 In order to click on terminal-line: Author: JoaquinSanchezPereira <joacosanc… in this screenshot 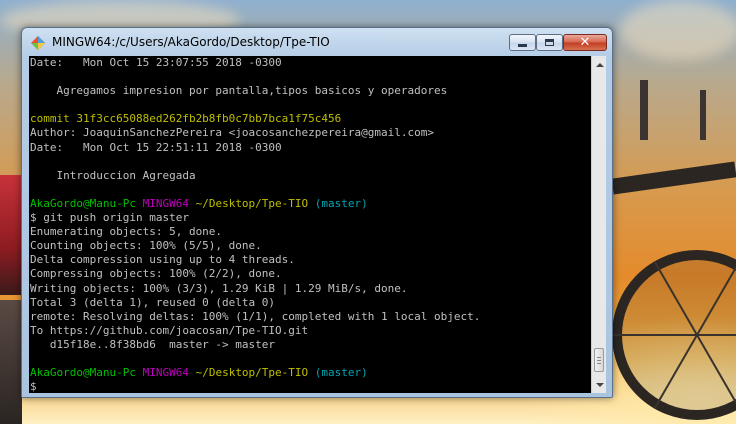, I will do `click(232, 133)`.